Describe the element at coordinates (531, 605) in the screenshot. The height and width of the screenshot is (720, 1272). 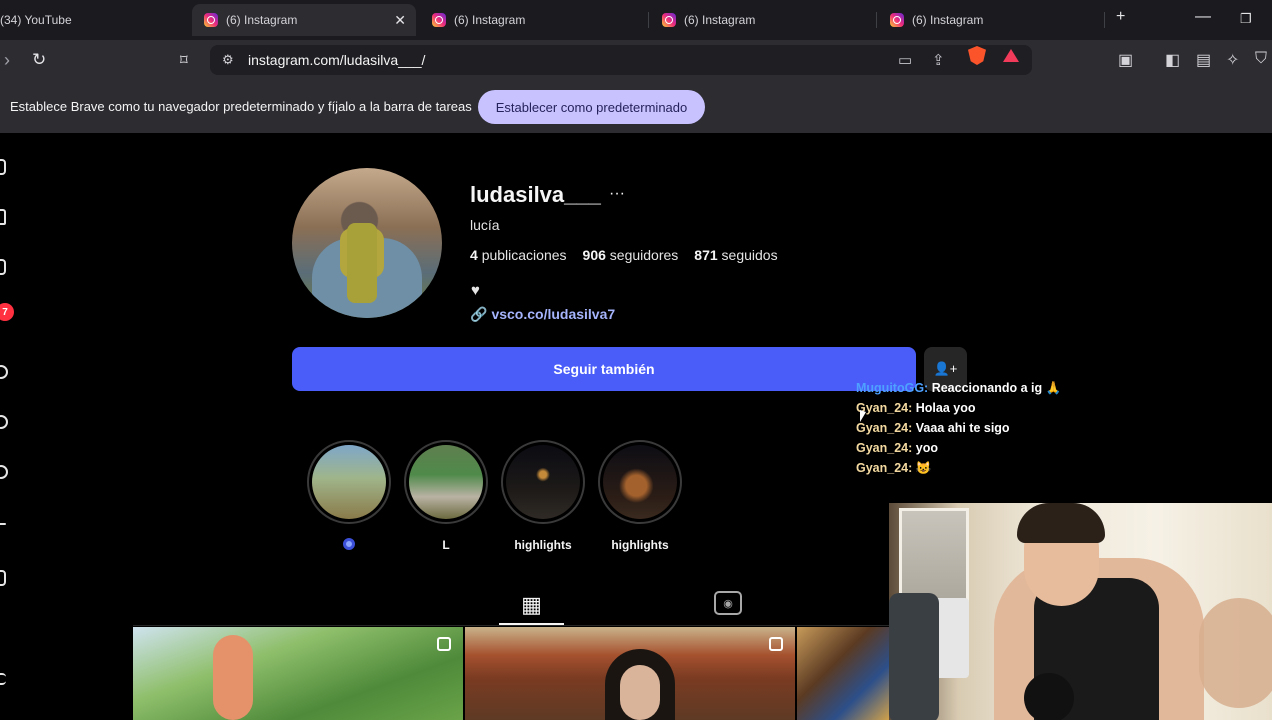
I see `posts-grid-tab: ▦` at that location.